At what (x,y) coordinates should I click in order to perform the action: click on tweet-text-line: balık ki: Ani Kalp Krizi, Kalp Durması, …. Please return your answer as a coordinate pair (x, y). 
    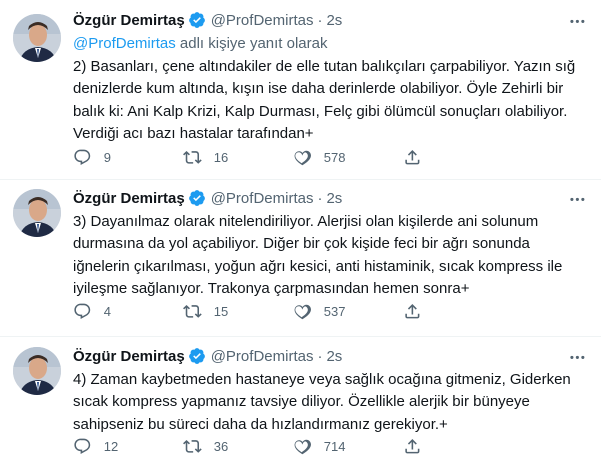
    Looking at the image, I should click on (320, 111).